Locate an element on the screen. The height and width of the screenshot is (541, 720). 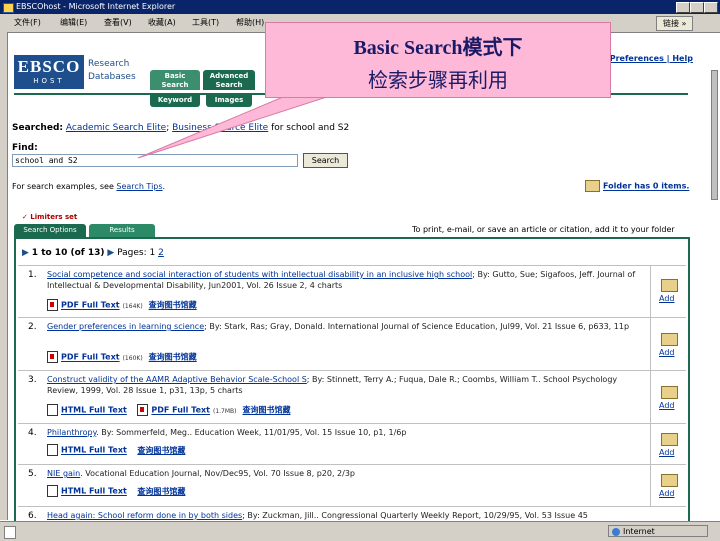
vertical-scrollbar is located at coordinates (715, 276).